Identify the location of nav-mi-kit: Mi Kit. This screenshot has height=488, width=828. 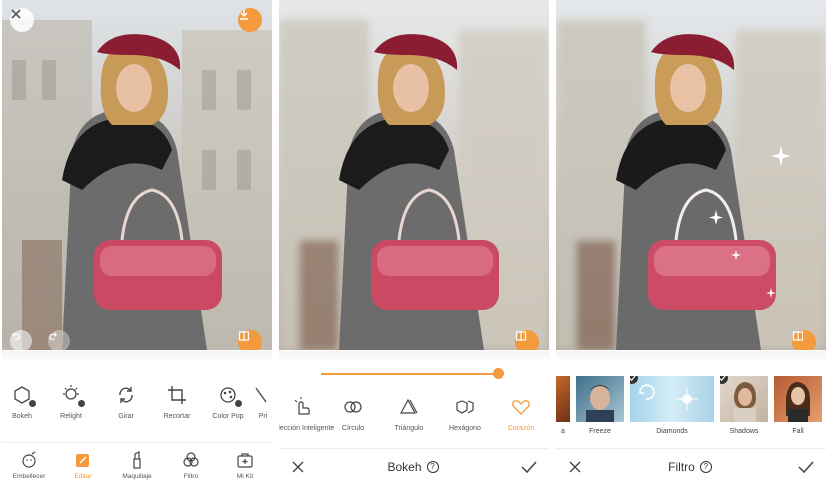
(245, 465).